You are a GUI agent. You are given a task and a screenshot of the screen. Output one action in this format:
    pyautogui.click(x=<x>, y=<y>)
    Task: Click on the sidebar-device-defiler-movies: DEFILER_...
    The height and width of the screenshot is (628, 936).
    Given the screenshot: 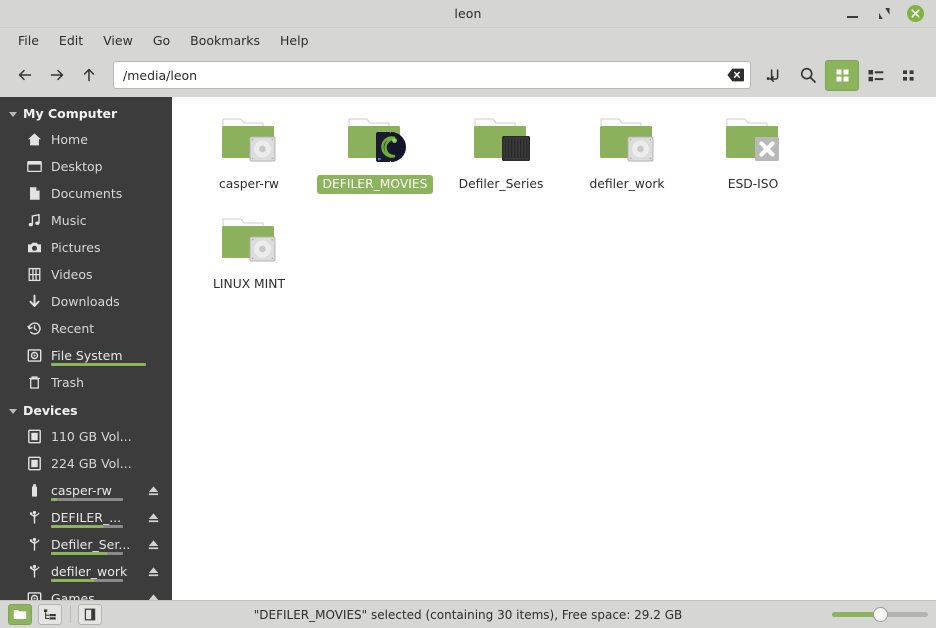 What is the action you would take?
    pyautogui.click(x=86, y=517)
    